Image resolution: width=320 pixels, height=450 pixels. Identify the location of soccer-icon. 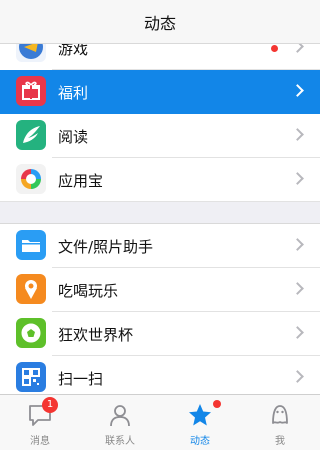
(31, 333).